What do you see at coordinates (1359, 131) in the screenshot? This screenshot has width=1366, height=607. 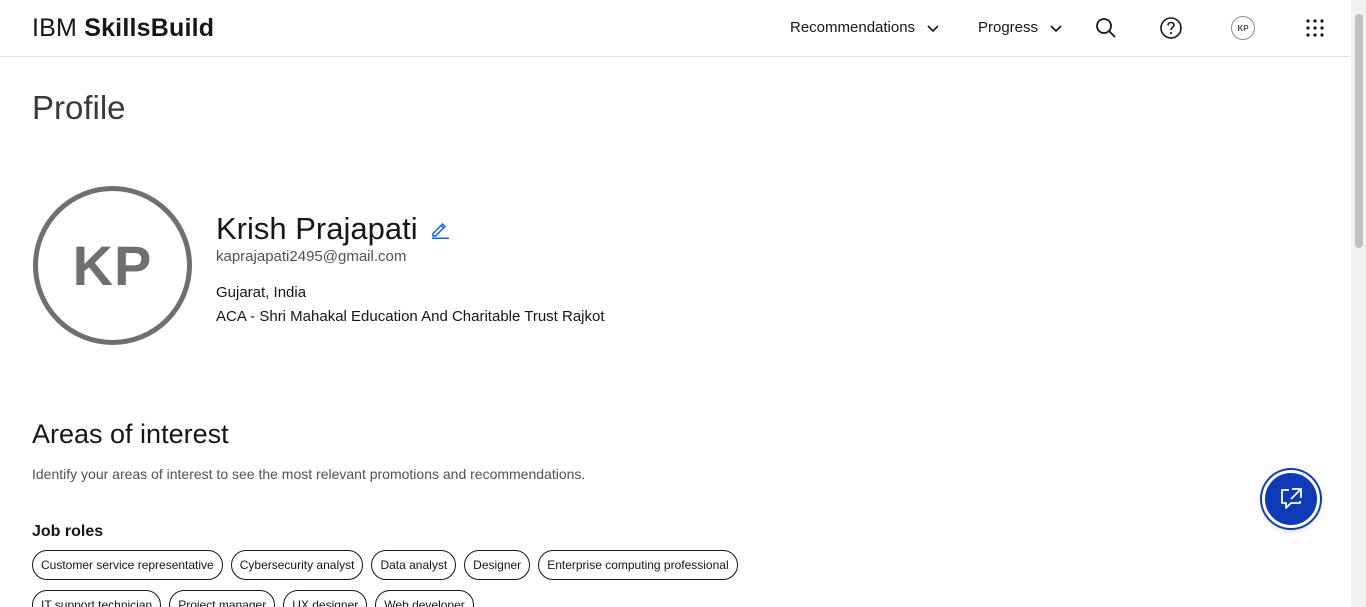 I see `scrollbar-thumb` at bounding box center [1359, 131].